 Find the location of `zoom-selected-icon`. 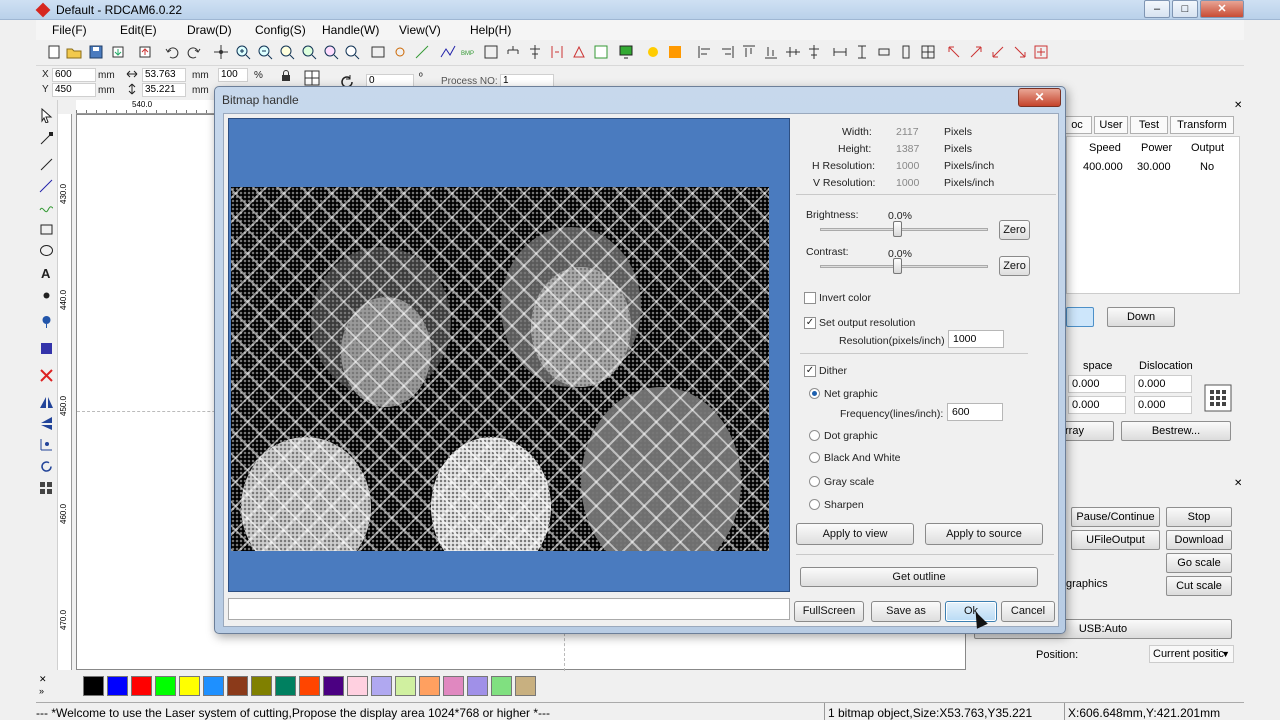

zoom-selected-icon is located at coordinates (309, 52).